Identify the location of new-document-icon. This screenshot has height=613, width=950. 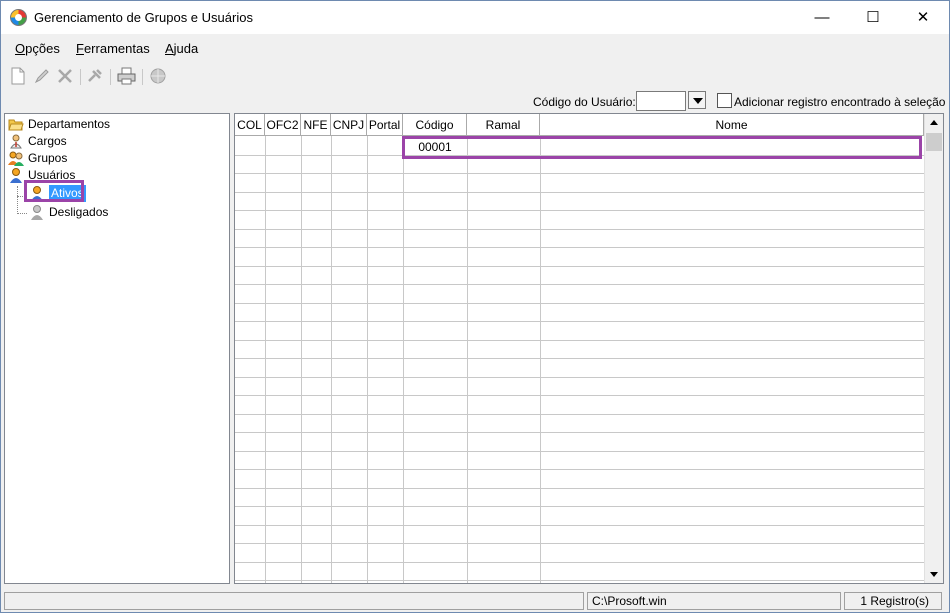
(20, 76).